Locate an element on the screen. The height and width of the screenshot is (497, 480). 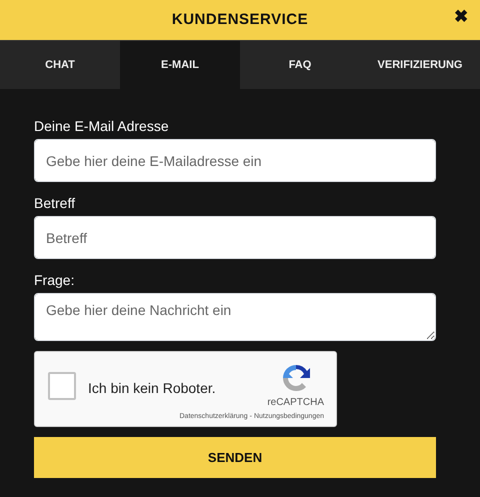
field-label: Frage: is located at coordinates (54, 280).